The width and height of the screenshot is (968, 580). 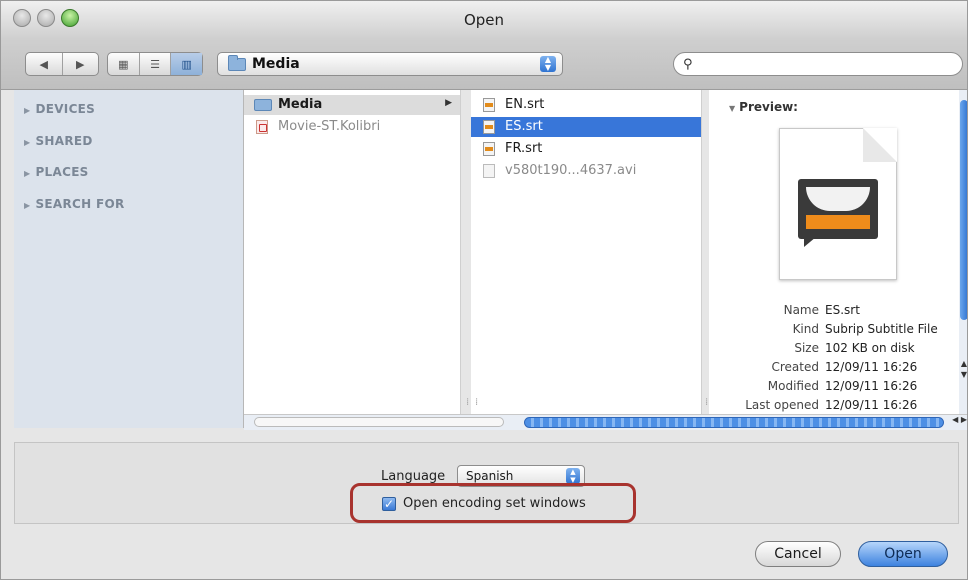 I want to click on list-item-en-srt: EN.srt, so click(x=586, y=105).